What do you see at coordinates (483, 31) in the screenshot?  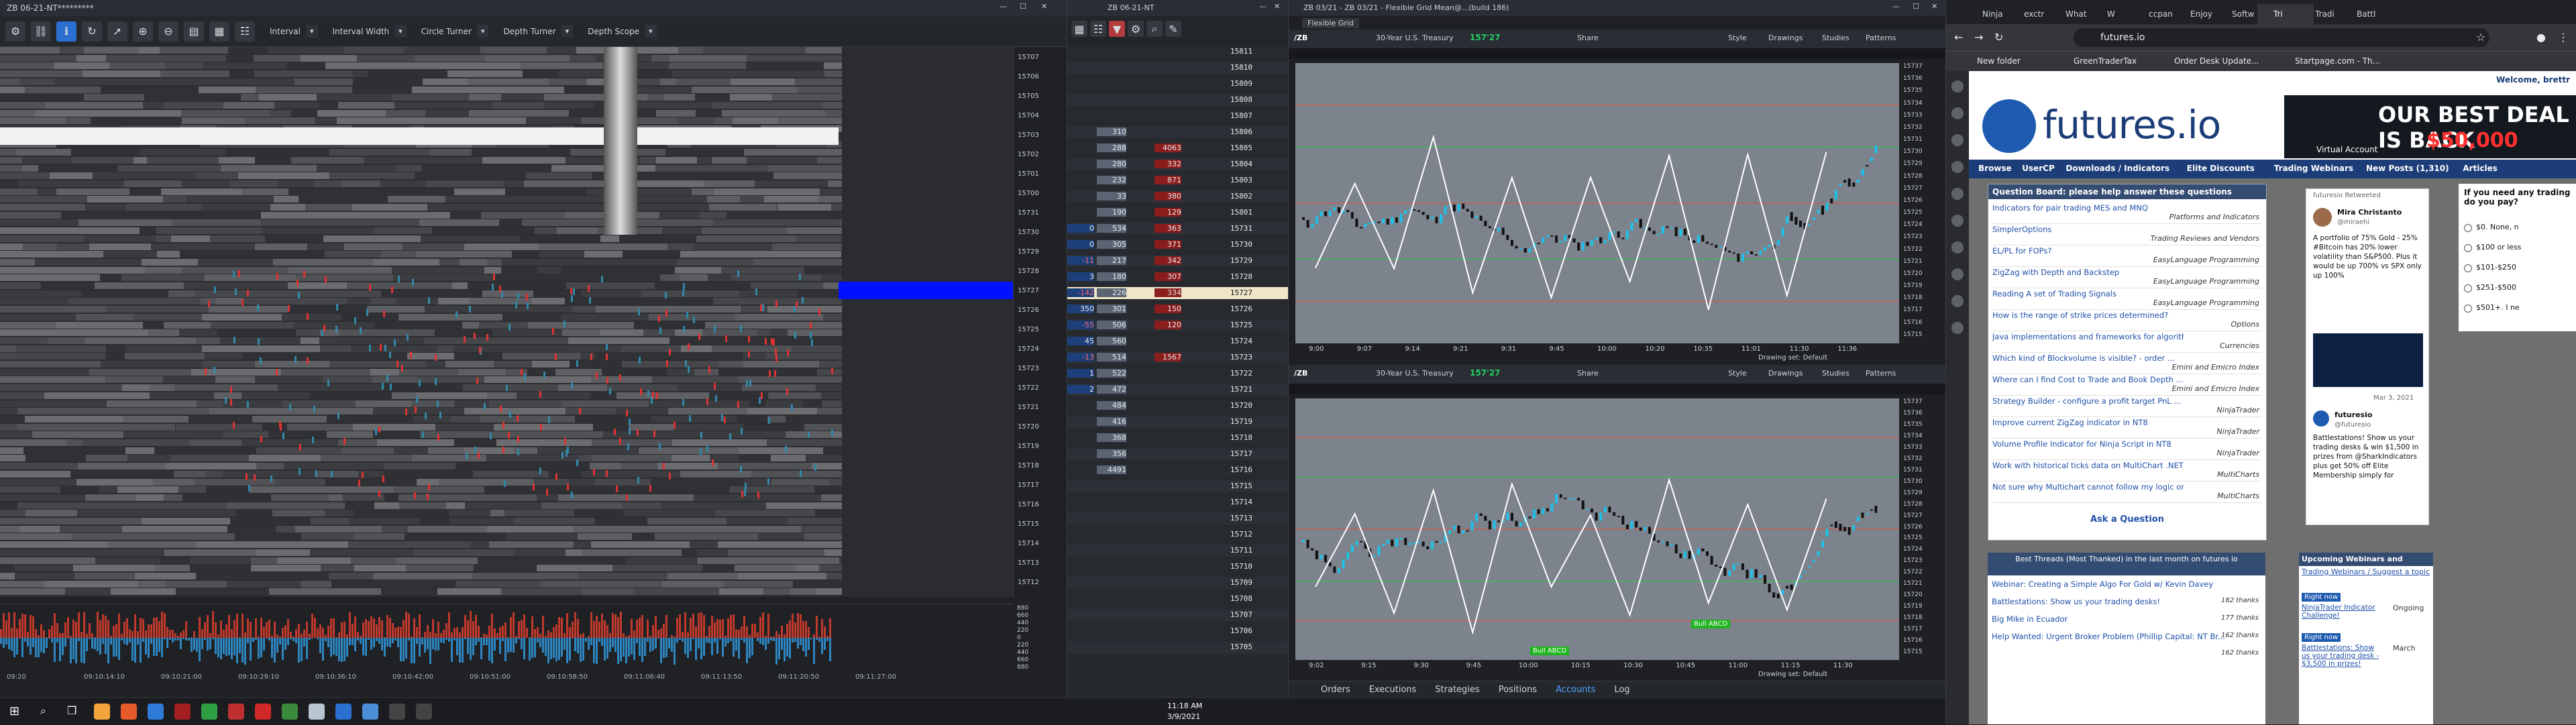 I see `circle-turner-select: ▾` at bounding box center [483, 31].